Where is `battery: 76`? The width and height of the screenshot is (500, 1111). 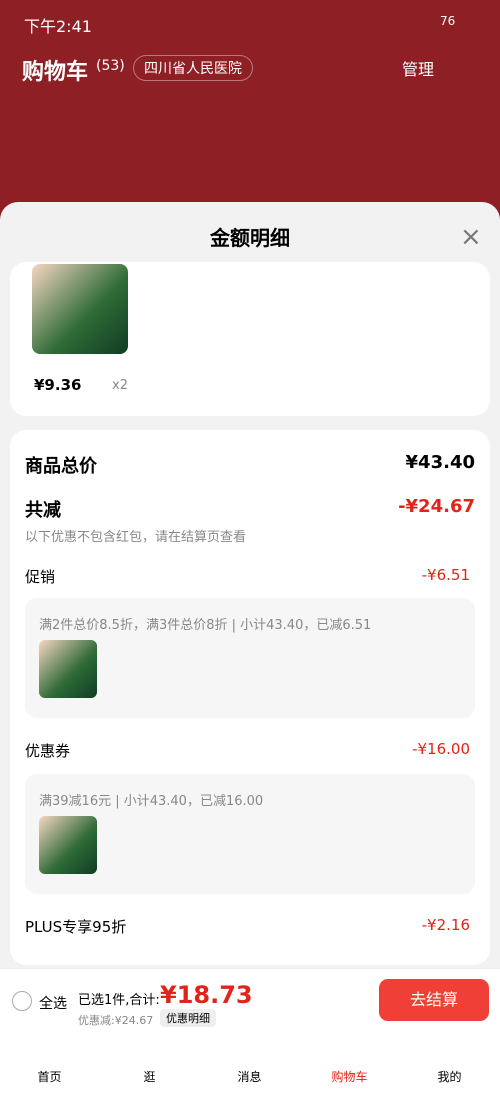
battery: 76 is located at coordinates (448, 21).